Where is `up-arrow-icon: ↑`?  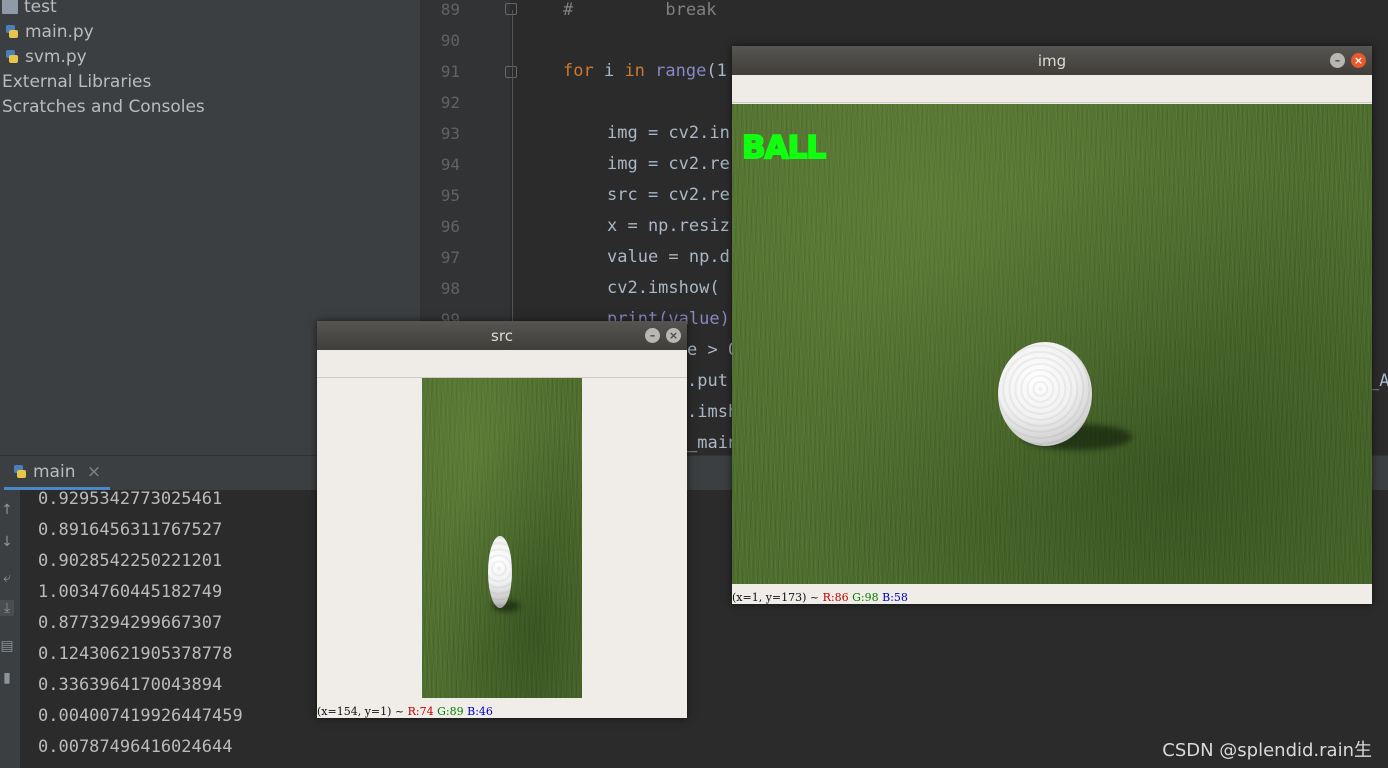 up-arrow-icon: ↑ is located at coordinates (7, 510).